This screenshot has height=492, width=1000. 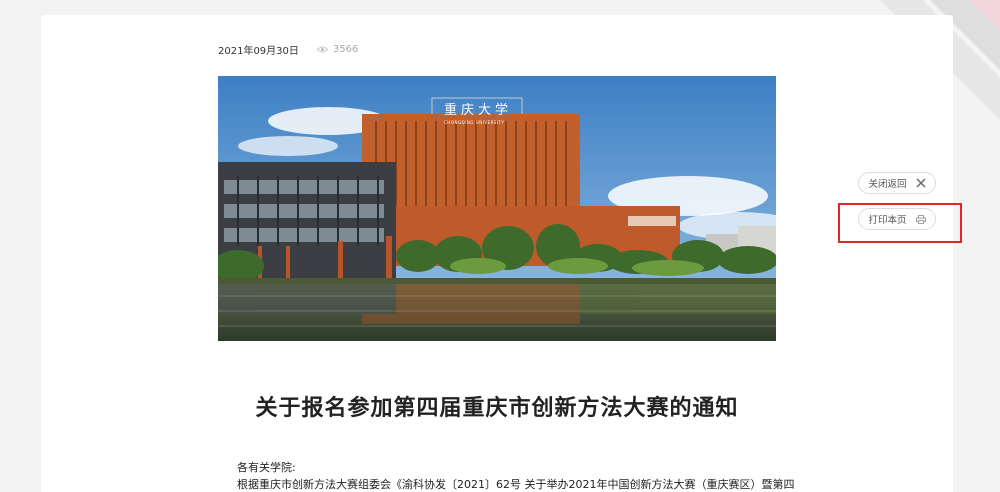 I want to click on hero-sign-text: 重庆大学, so click(x=478, y=110).